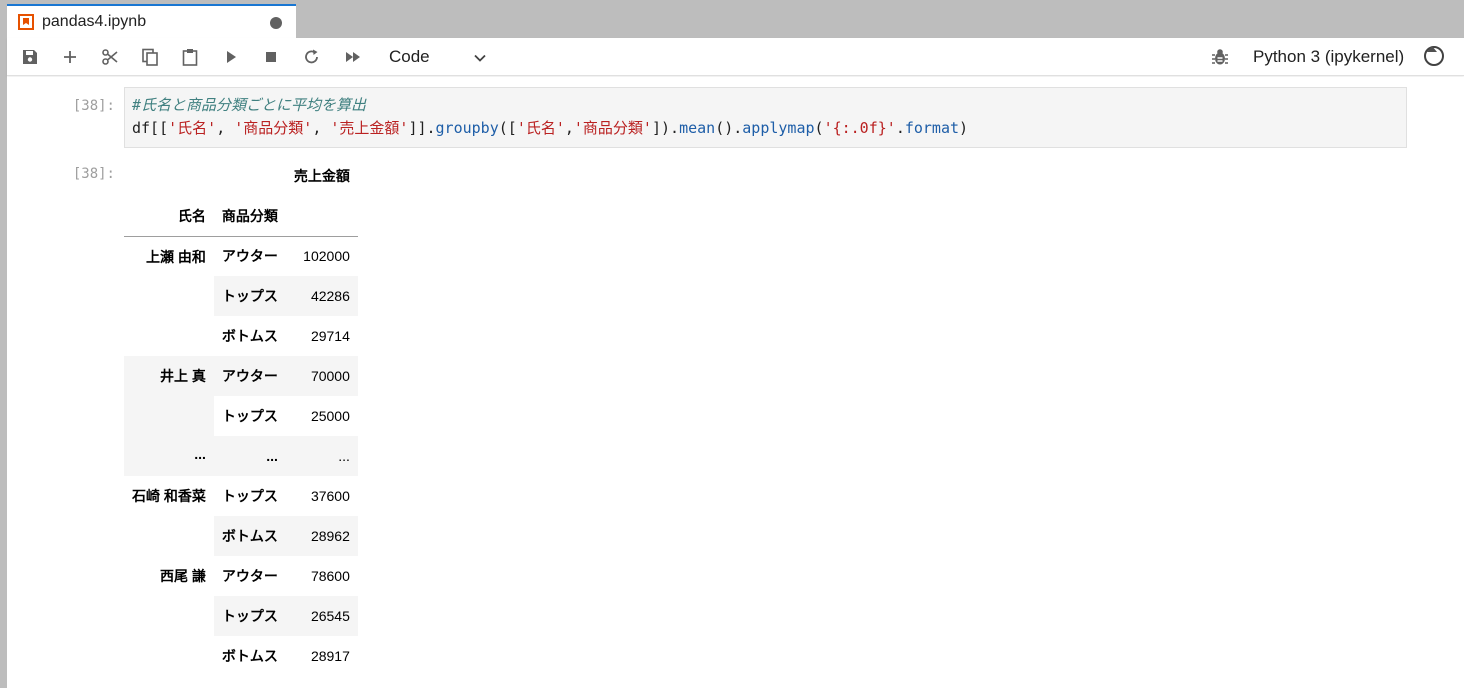  Describe the element at coordinates (94, 21) in the screenshot. I see `tab-title: pandas4.ipynb` at that location.